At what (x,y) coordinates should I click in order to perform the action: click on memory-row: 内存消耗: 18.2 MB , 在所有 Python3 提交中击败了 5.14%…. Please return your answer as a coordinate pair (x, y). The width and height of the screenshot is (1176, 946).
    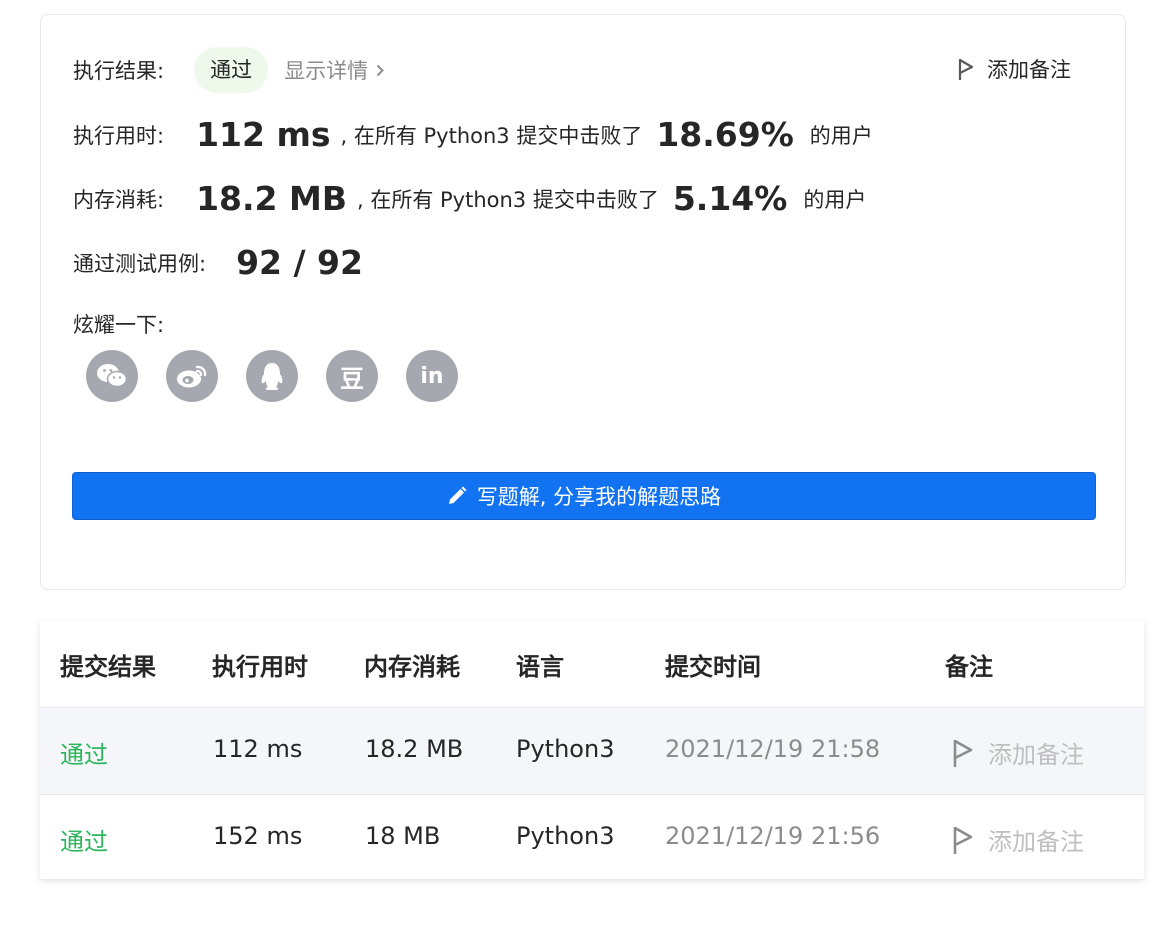
    Looking at the image, I should click on (469, 198).